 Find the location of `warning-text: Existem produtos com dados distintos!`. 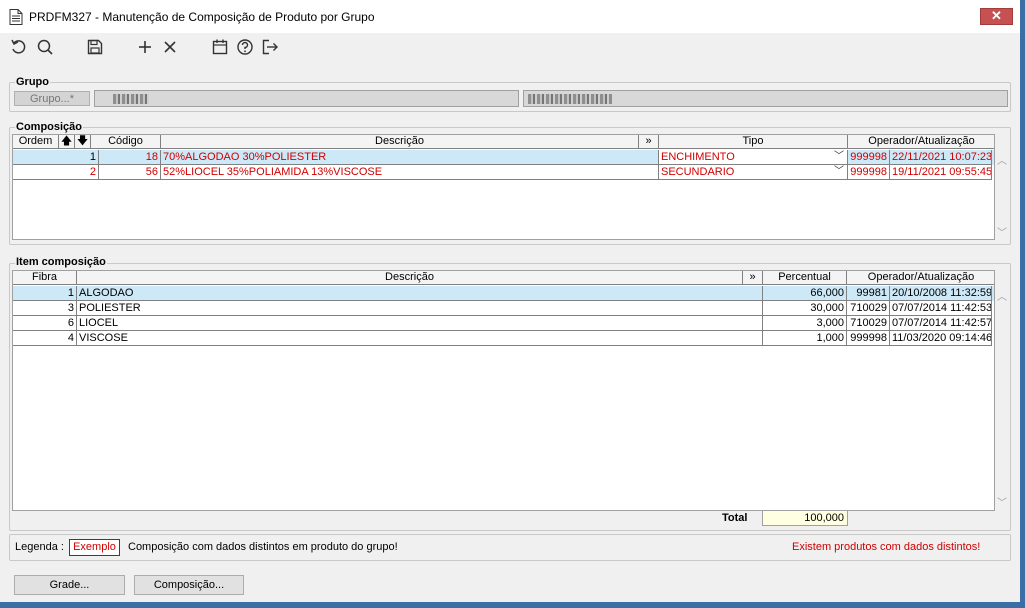

warning-text: Existem produtos com dados distintos! is located at coordinates (886, 547).